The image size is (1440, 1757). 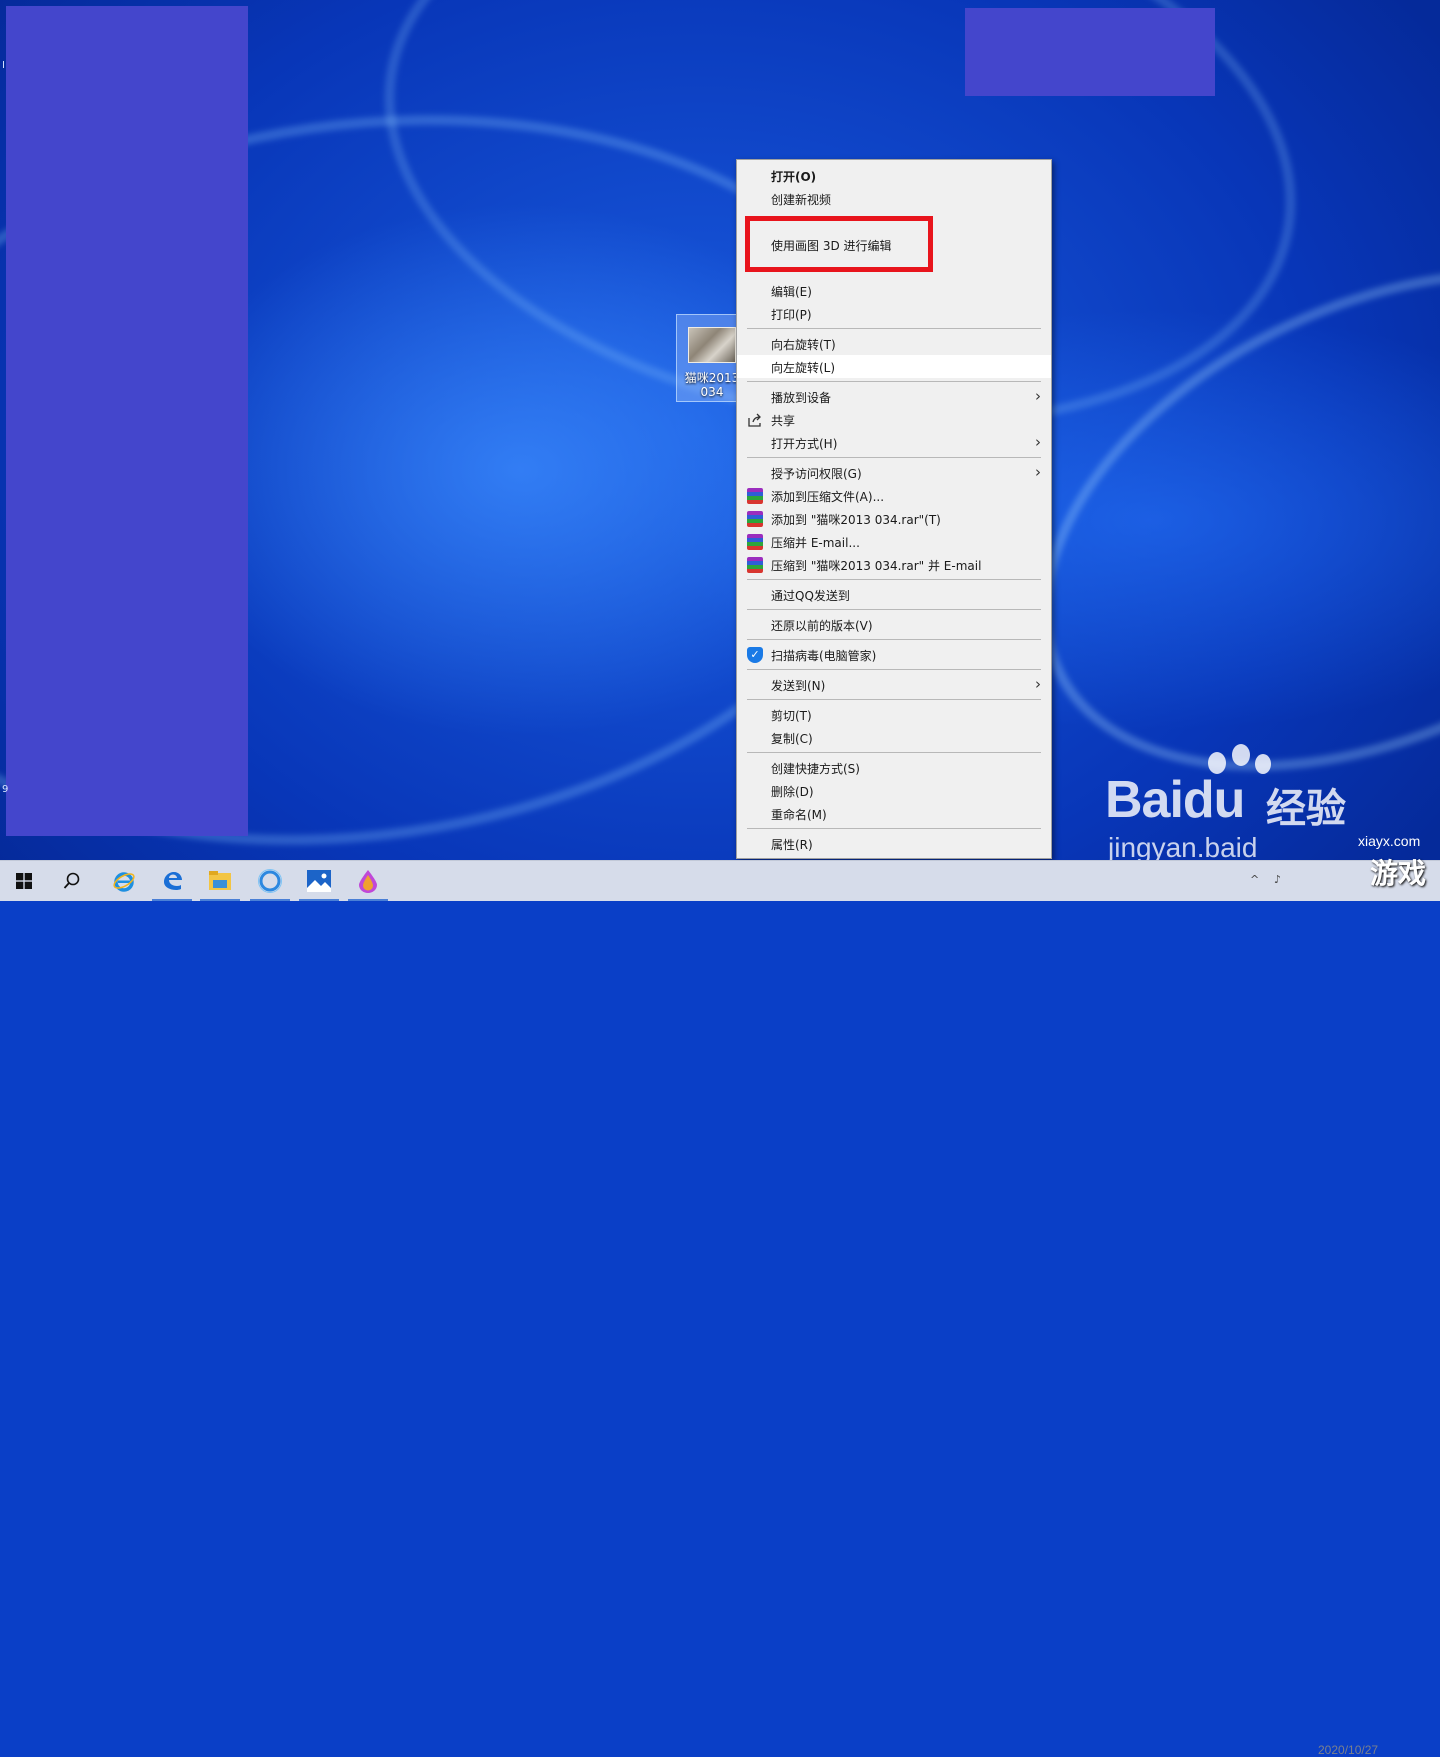 What do you see at coordinates (894, 419) in the screenshot?
I see `menu-item-share: 共享` at bounding box center [894, 419].